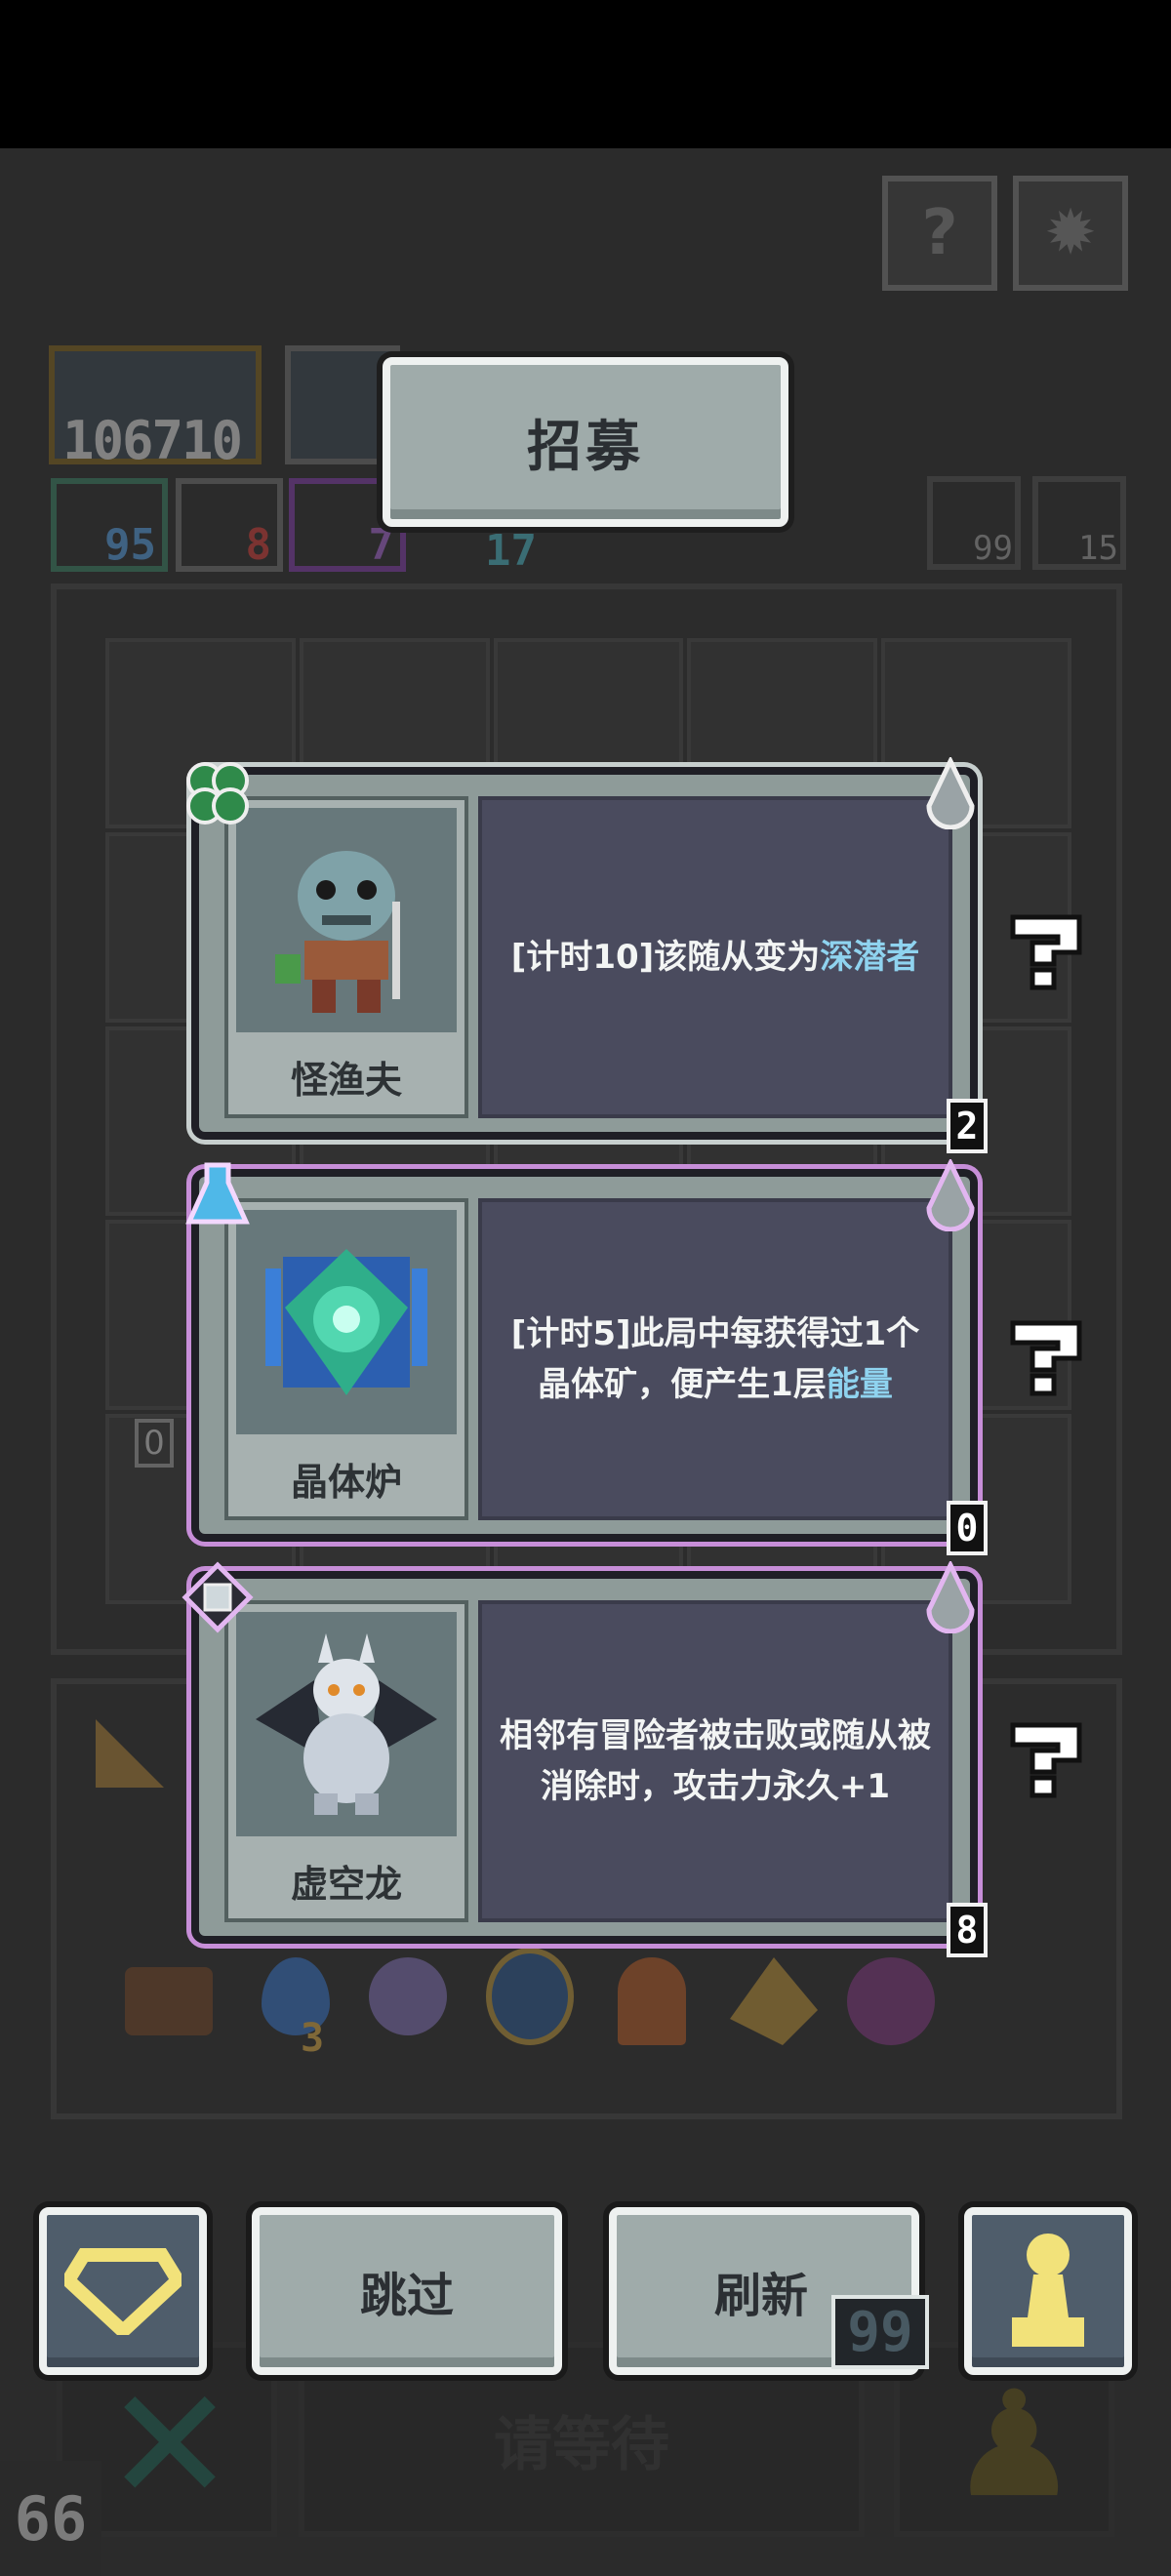 The image size is (1171, 2576). I want to click on gem-frame-icon, so click(218, 1597).